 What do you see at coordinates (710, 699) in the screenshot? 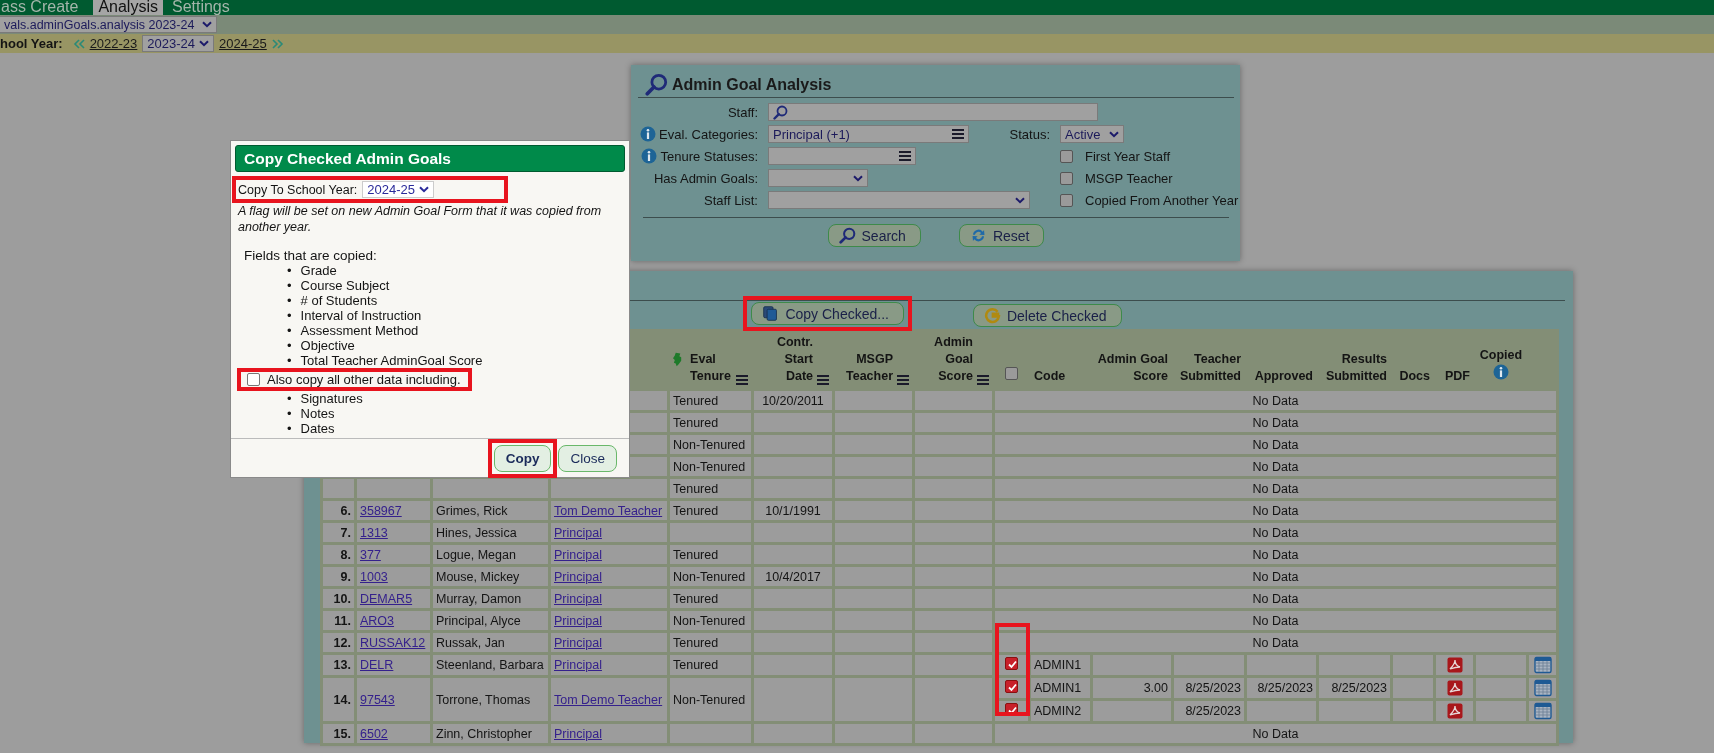
I see `table-cell: Non-Tenured` at bounding box center [710, 699].